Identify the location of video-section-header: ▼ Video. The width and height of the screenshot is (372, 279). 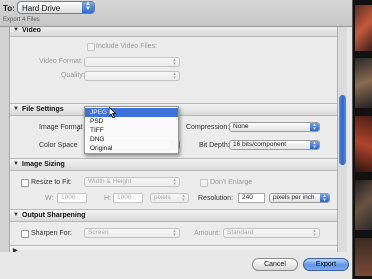
(173, 32).